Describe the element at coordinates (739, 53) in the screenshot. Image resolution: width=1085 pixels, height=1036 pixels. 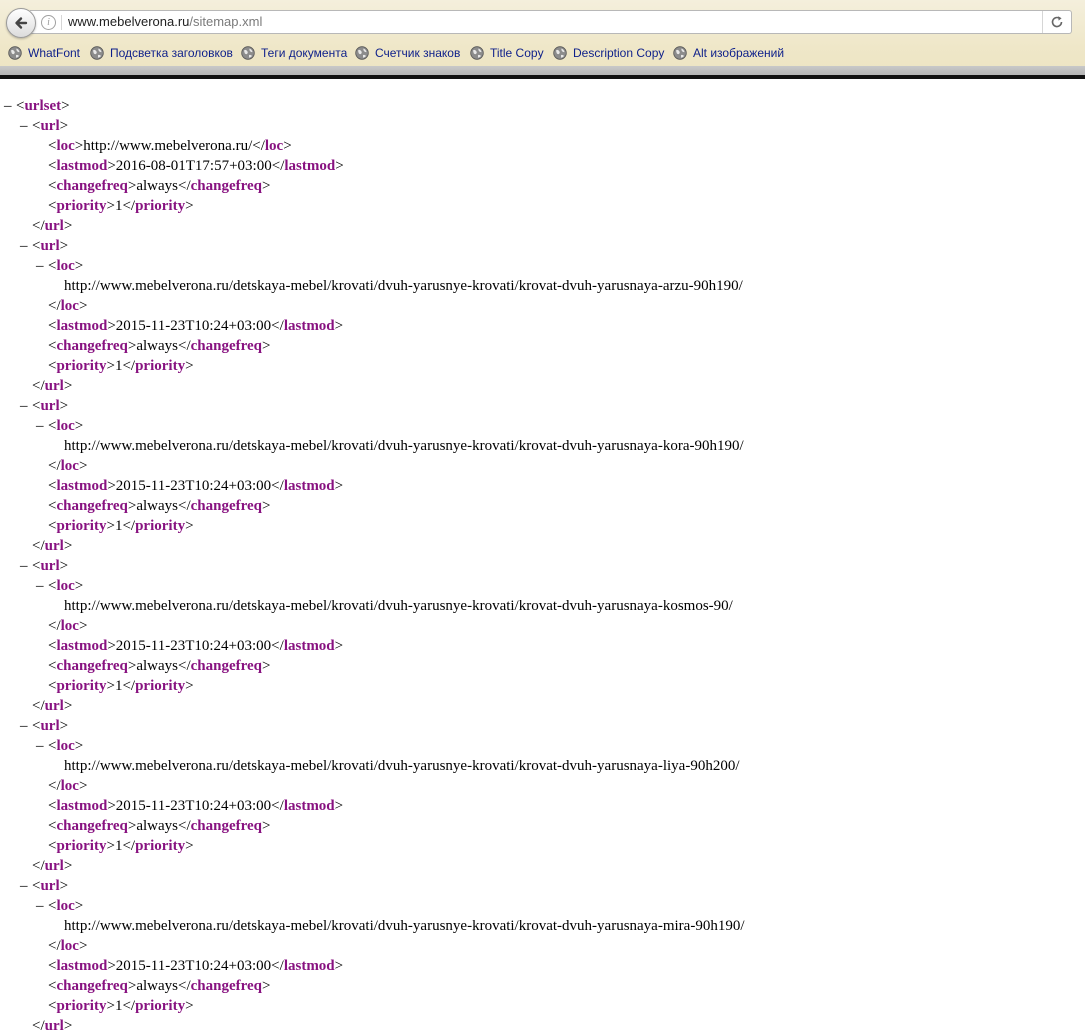
I see `bookmark-label: Alt изображений` at that location.